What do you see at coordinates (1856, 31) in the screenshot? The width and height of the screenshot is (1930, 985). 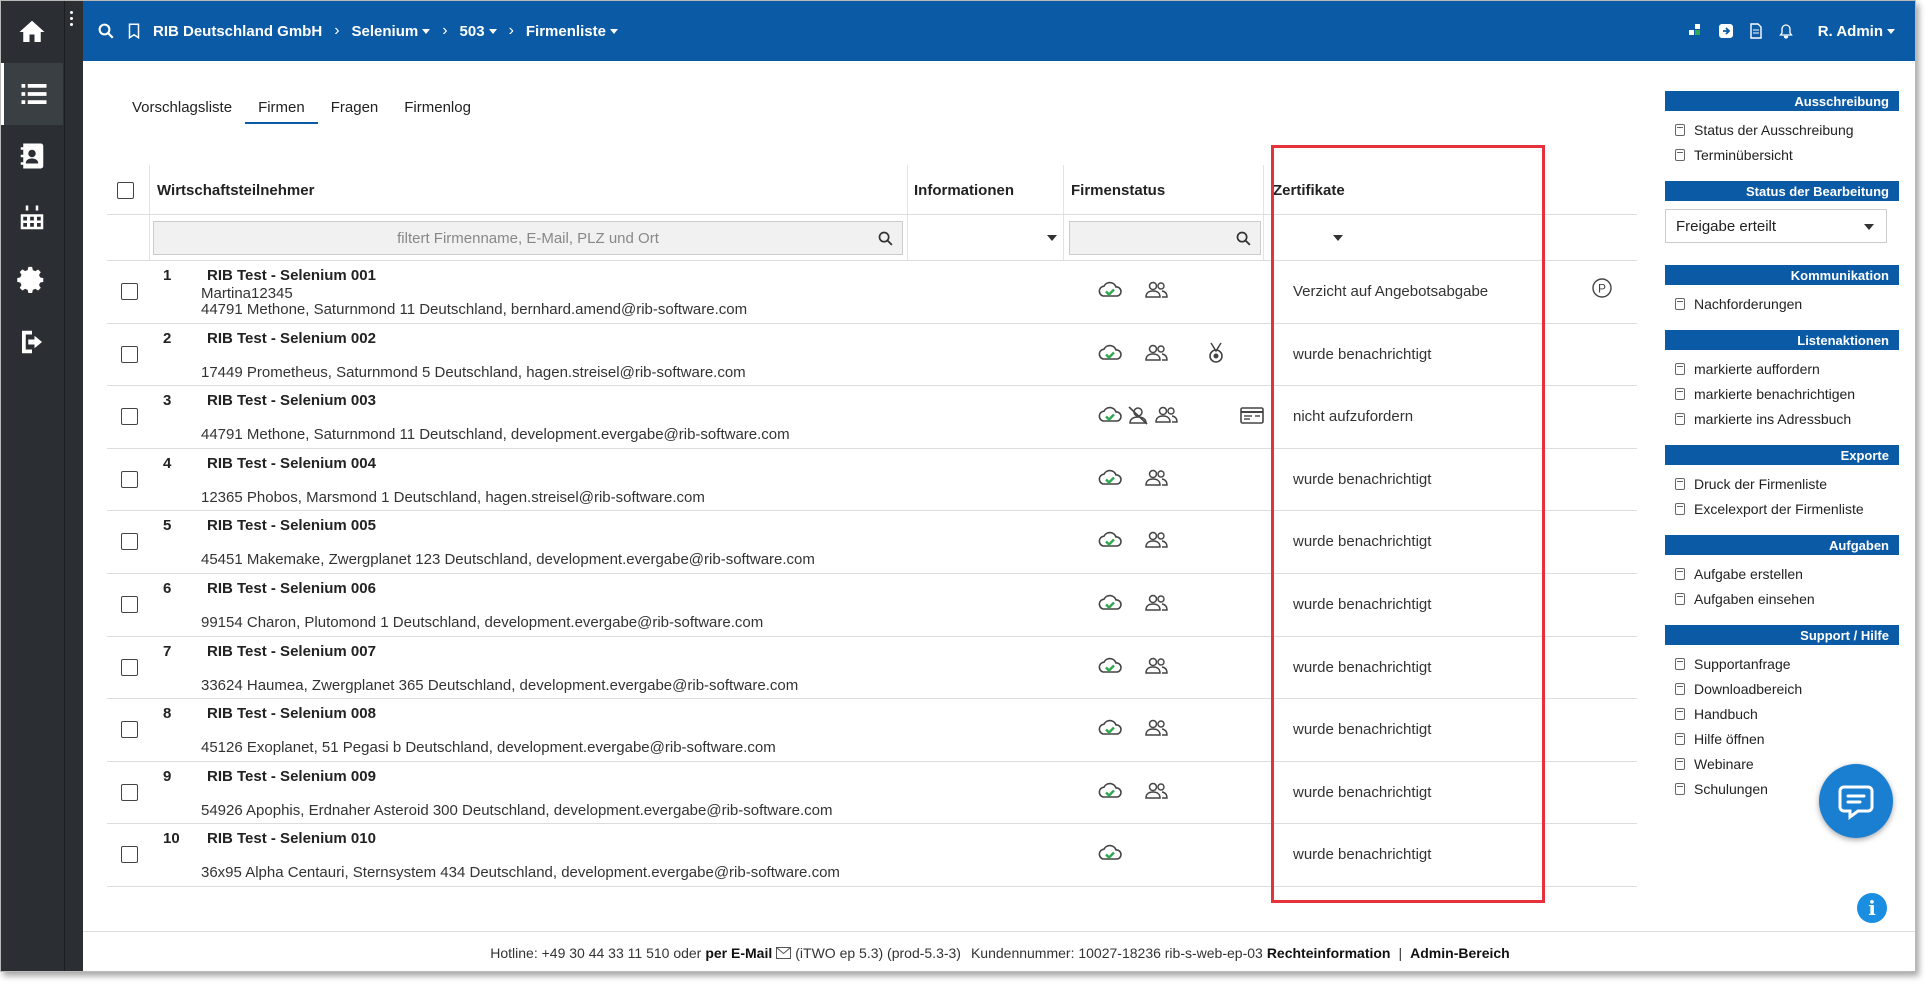 I see `user-menu: R. Admin` at bounding box center [1856, 31].